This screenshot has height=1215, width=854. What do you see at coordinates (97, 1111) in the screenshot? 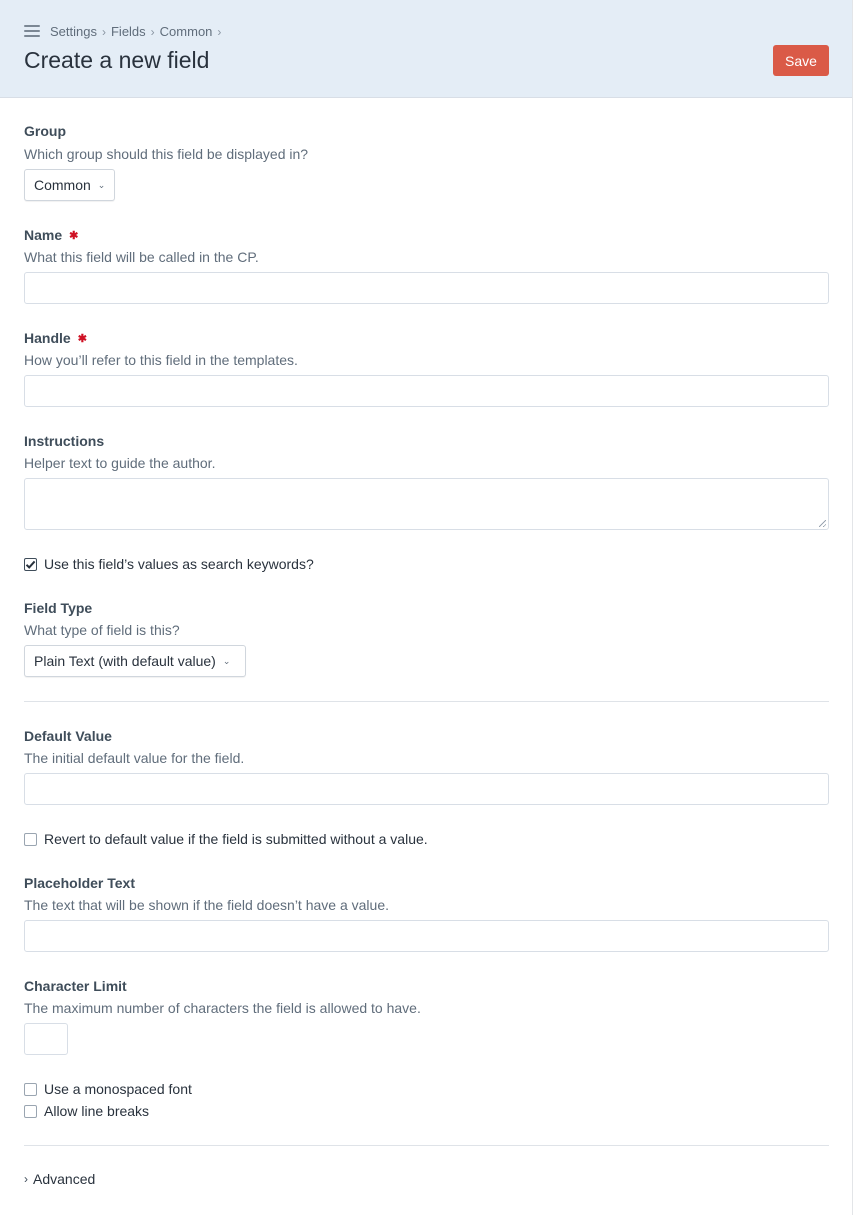
I see `line-breaks-label: Allow line breaks` at bounding box center [97, 1111].